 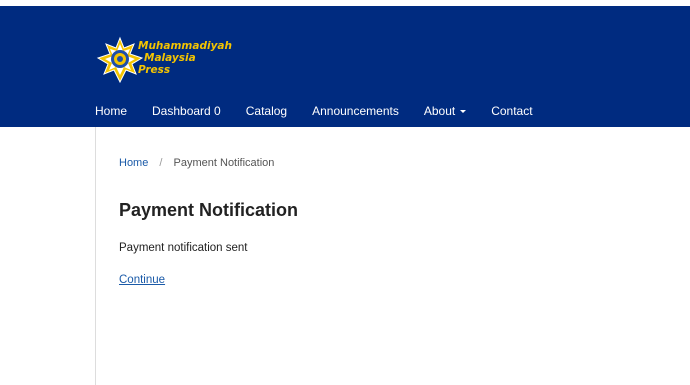 I want to click on breadcrumb: Home / Payment Notification, so click(x=196, y=163).